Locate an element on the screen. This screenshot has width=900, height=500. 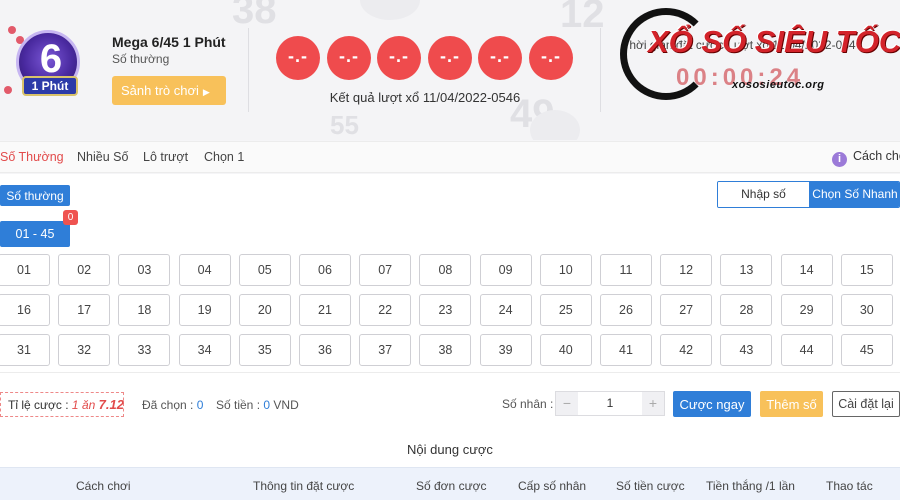
number-cell: 11 is located at coordinates (626, 270).